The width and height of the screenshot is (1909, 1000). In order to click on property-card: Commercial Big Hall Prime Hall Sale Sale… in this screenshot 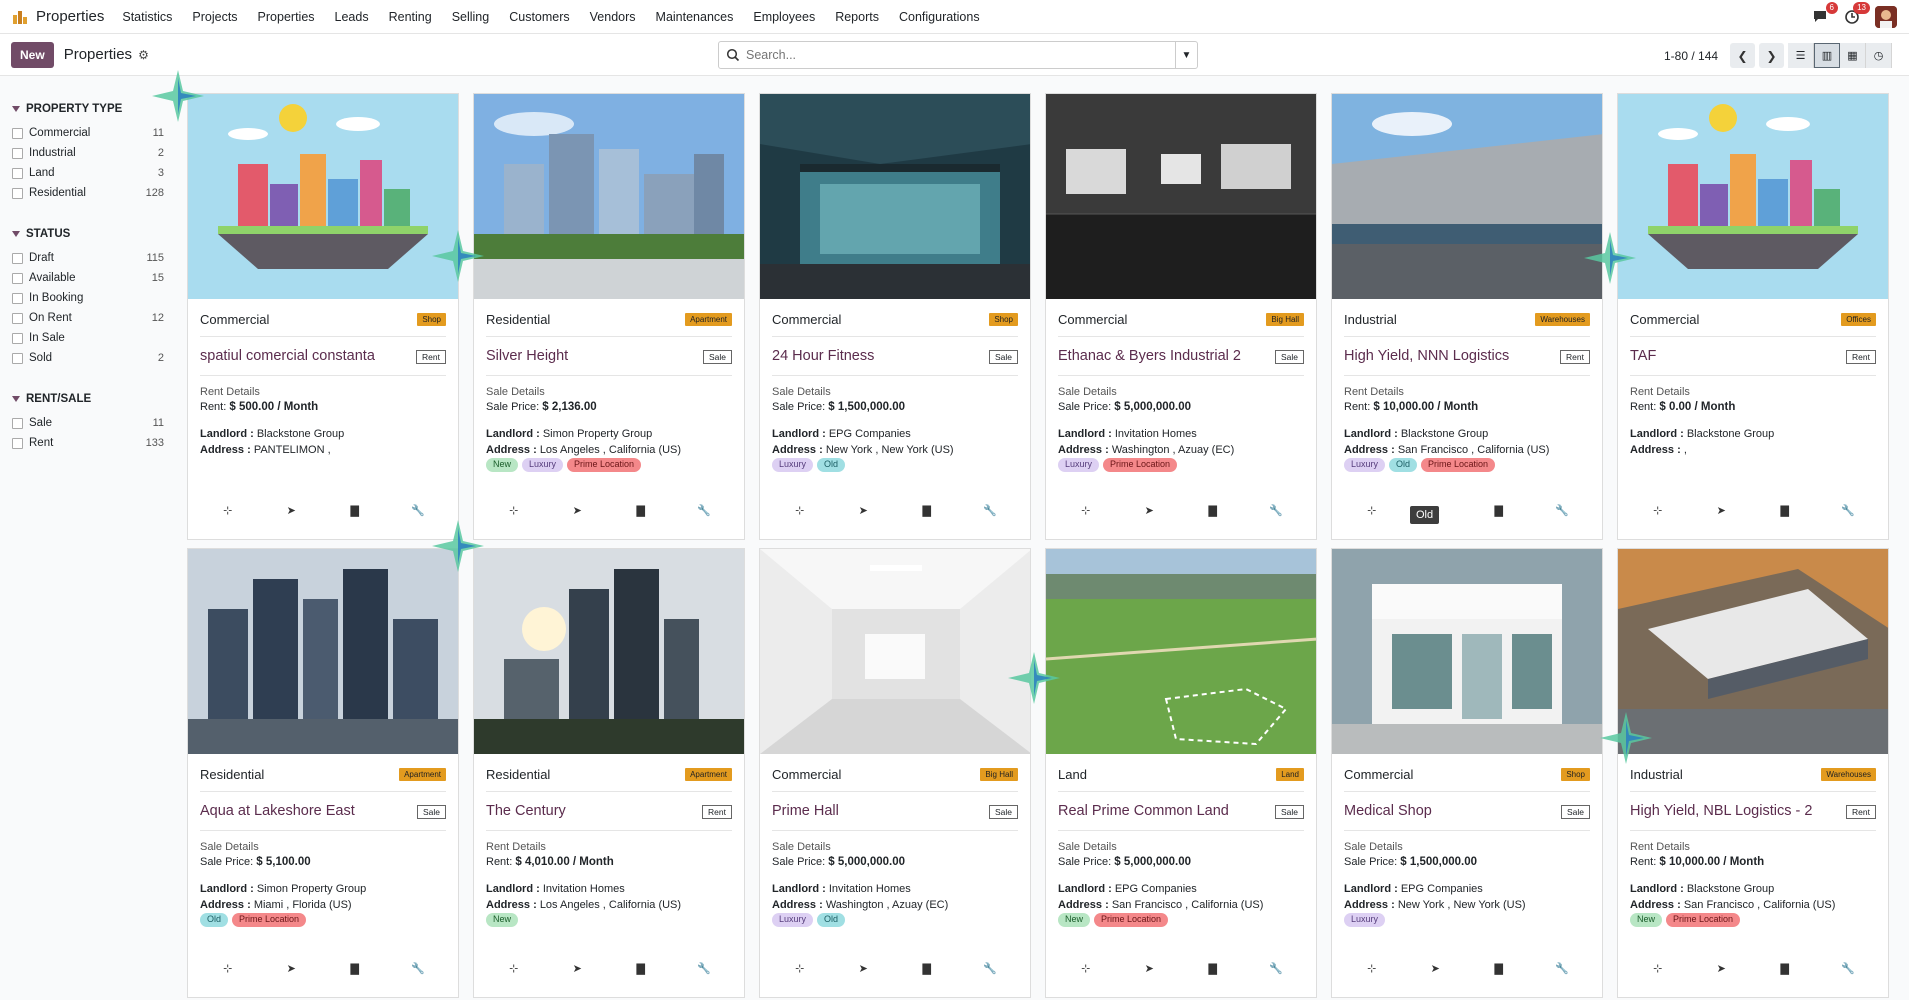, I will do `click(895, 773)`.